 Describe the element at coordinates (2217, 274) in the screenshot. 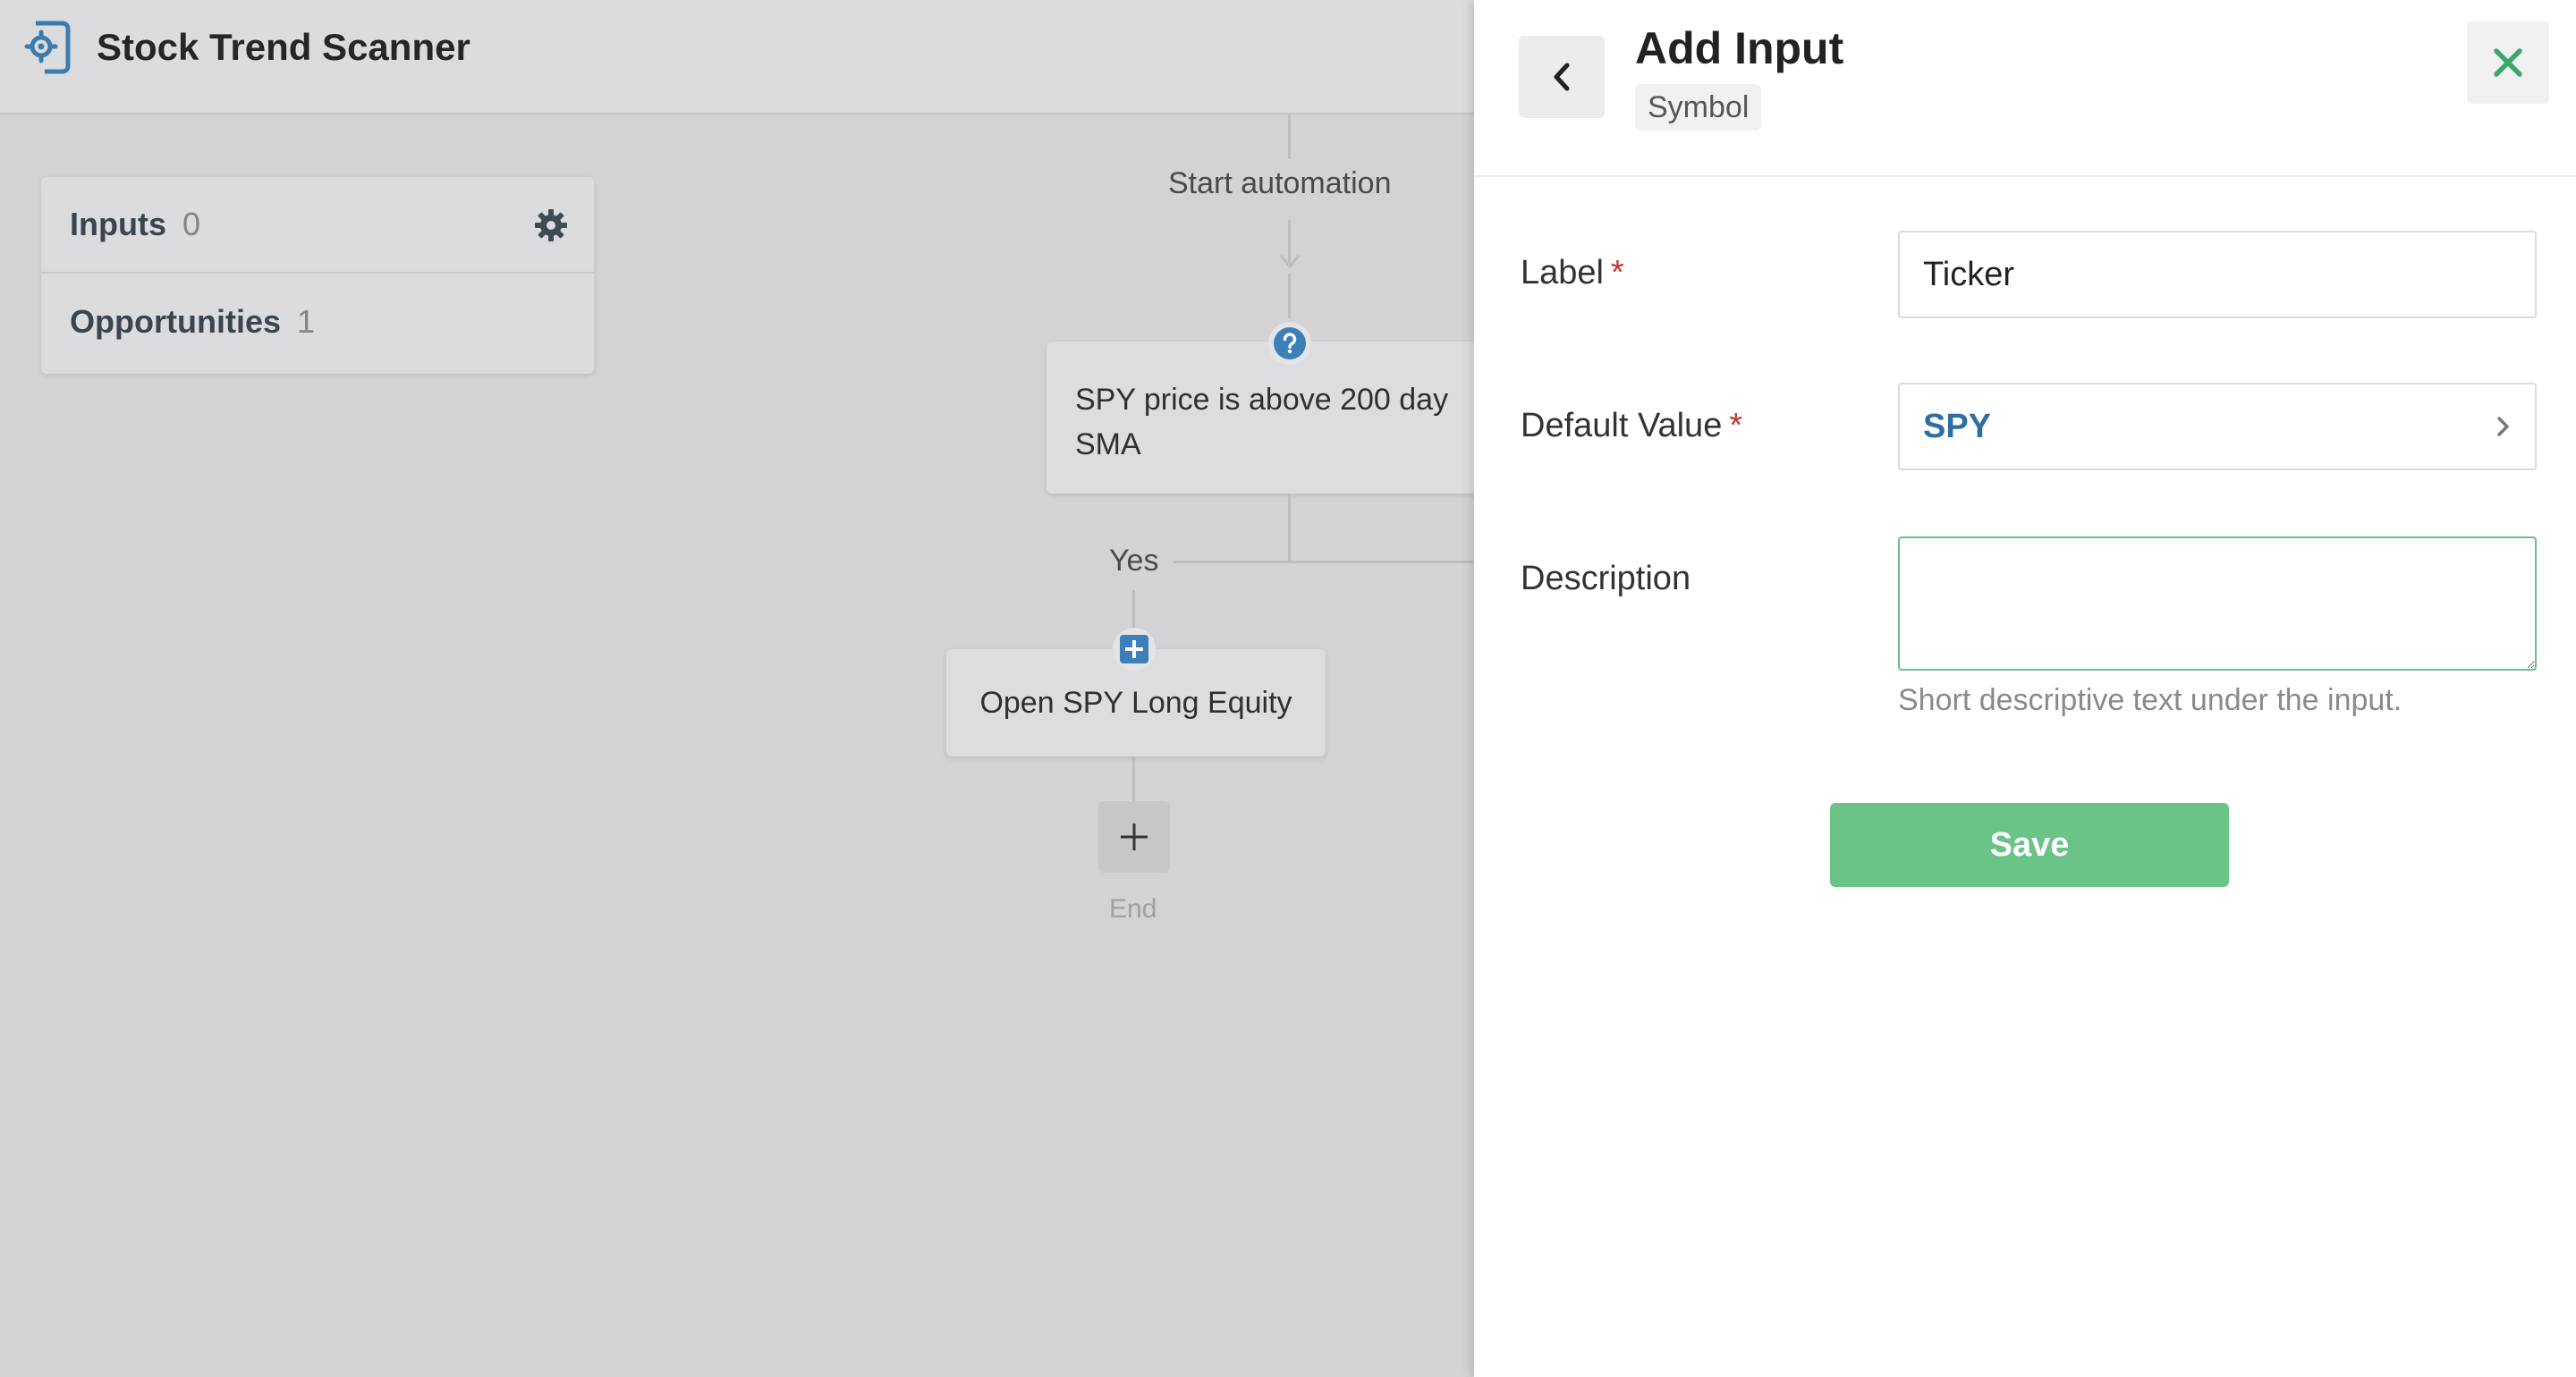

I see `label-input` at that location.